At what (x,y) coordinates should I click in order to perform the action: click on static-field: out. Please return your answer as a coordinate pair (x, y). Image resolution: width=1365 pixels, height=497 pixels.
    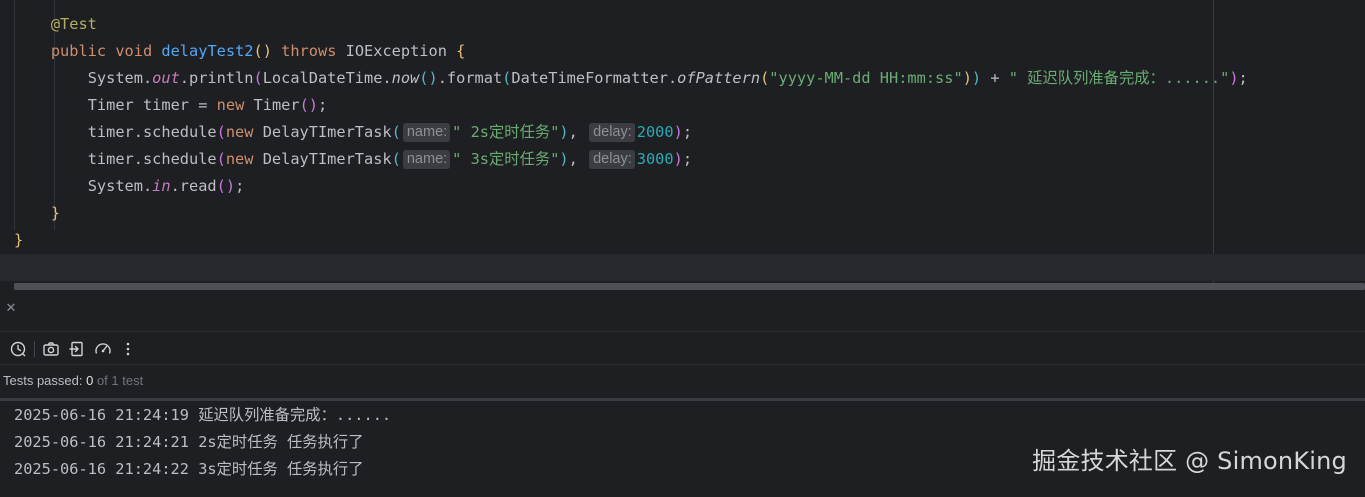
    Looking at the image, I should click on (166, 78).